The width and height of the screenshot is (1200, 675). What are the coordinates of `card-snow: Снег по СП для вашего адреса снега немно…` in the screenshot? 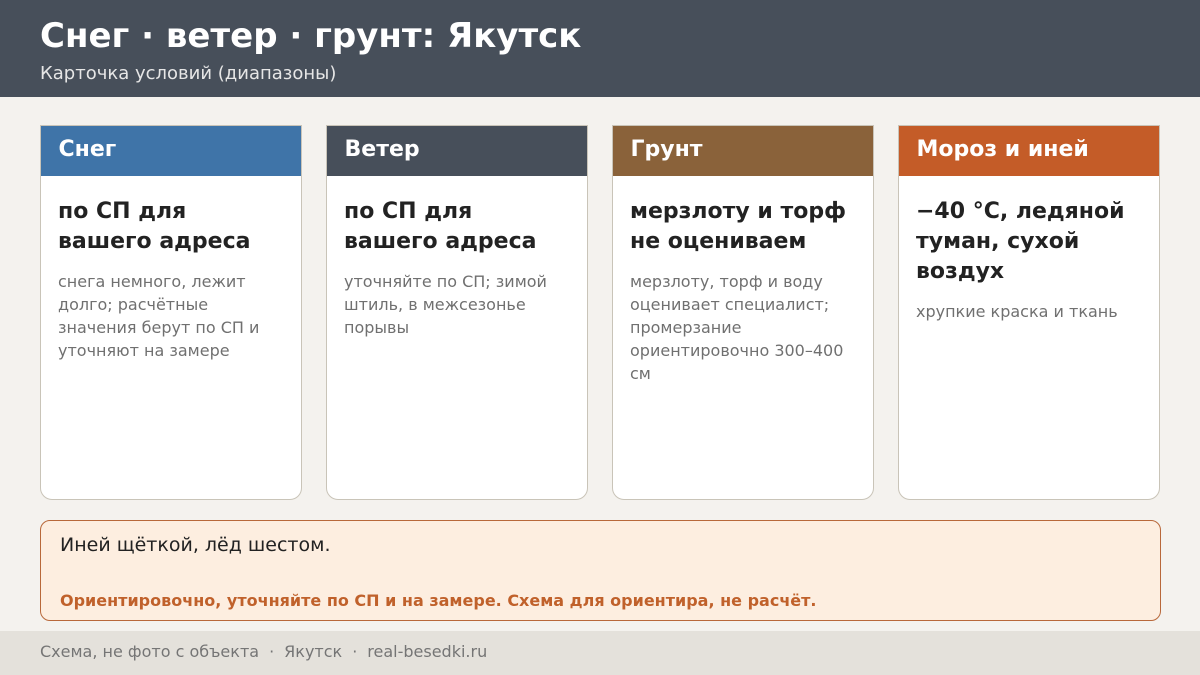 It's located at (171, 312).